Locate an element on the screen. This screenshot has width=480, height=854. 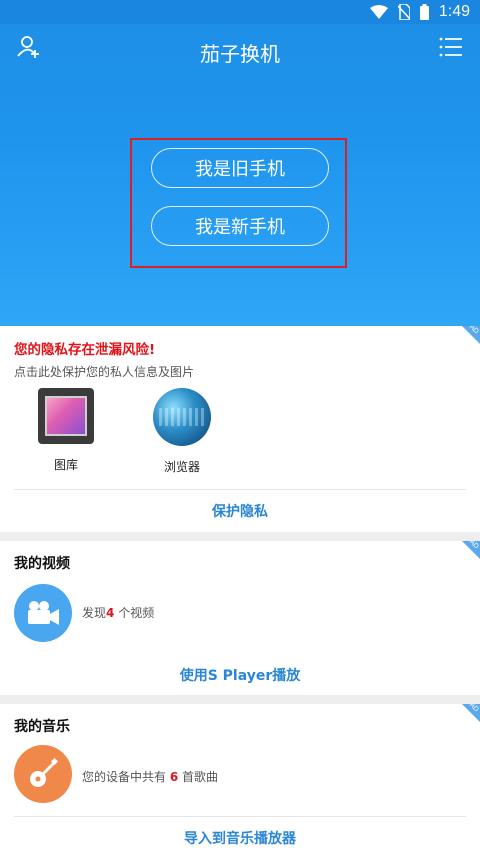
wifi-icon is located at coordinates (378, 12).